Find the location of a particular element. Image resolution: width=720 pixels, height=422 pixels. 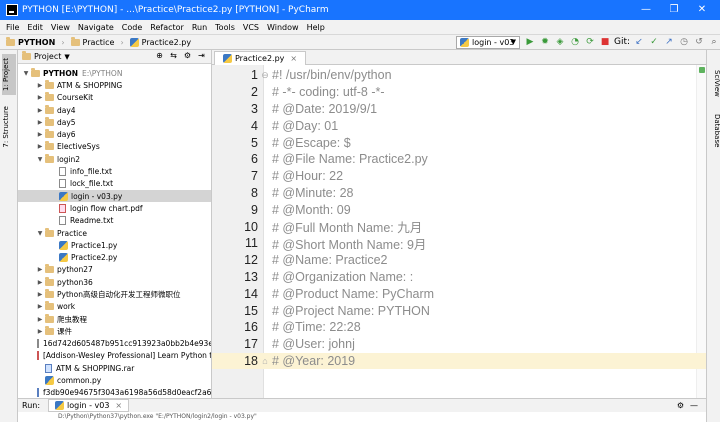

concurrency-icon: ⟳ is located at coordinates (590, 42).